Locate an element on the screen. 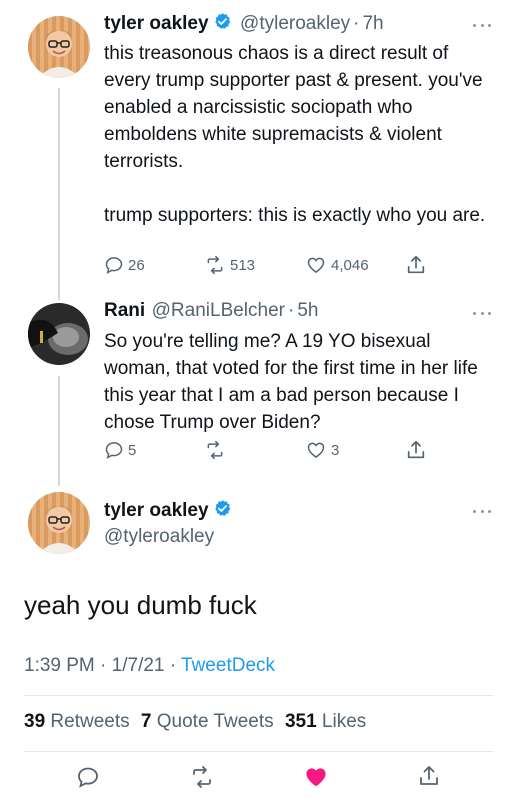  engagement-stats: 39 Retweets 7 Quote Tweets 351 Likes is located at coordinates (195, 722).